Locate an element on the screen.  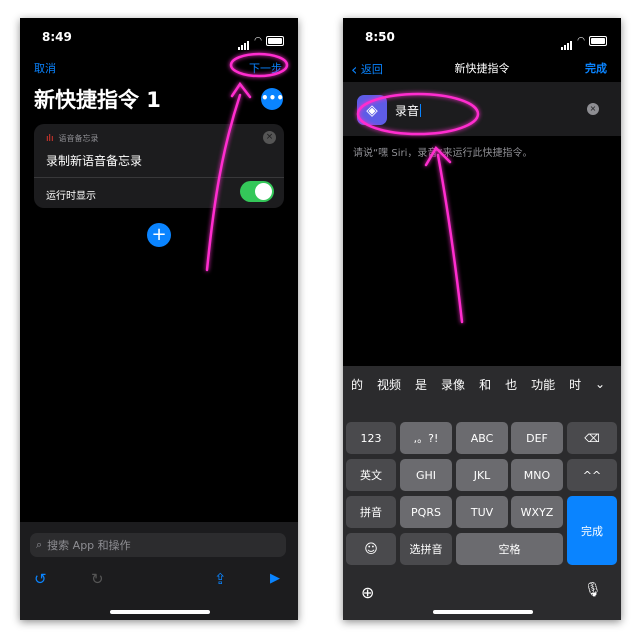
next-button: 下一步 is located at coordinates (265, 68).